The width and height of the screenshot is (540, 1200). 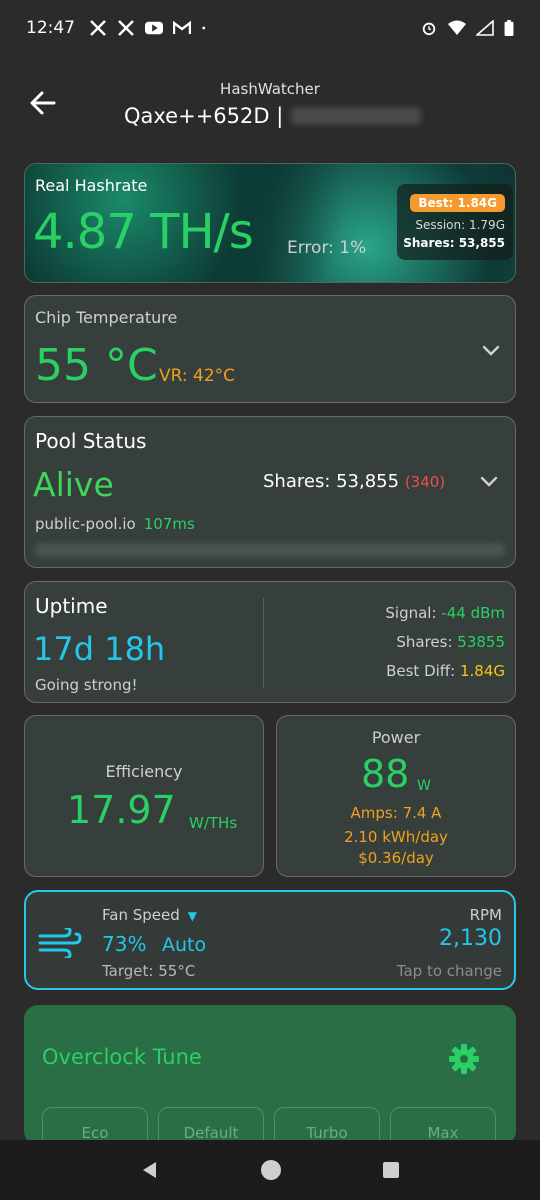 I want to click on pool-url: public-pool.io 107ms, so click(x=115, y=524).